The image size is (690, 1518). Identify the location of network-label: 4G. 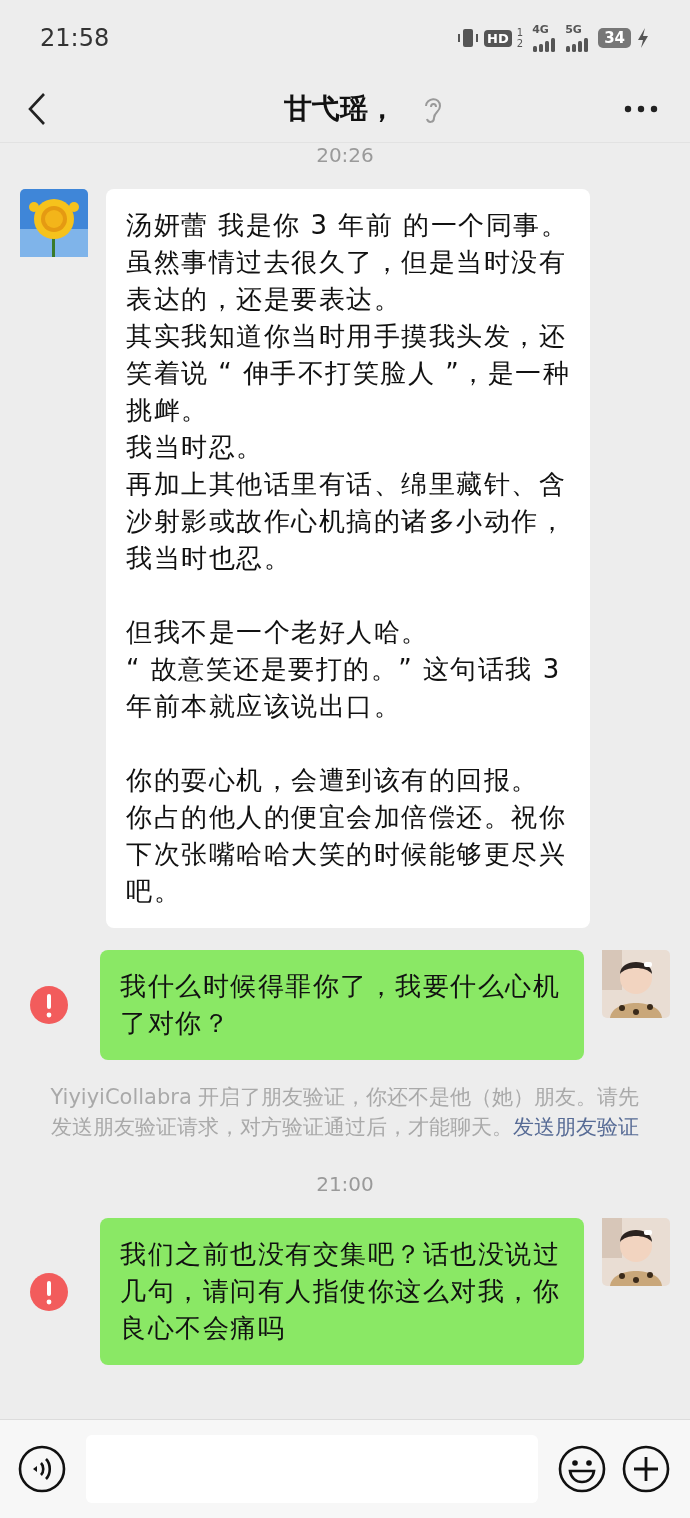
(540, 29).